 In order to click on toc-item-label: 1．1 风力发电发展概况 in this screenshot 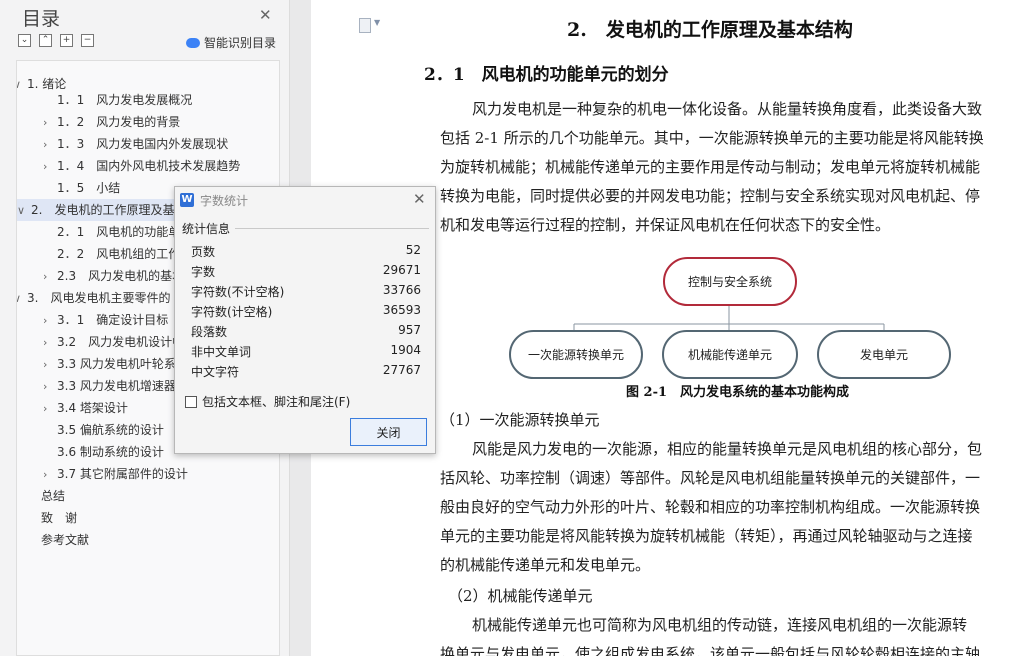, I will do `click(125, 100)`.